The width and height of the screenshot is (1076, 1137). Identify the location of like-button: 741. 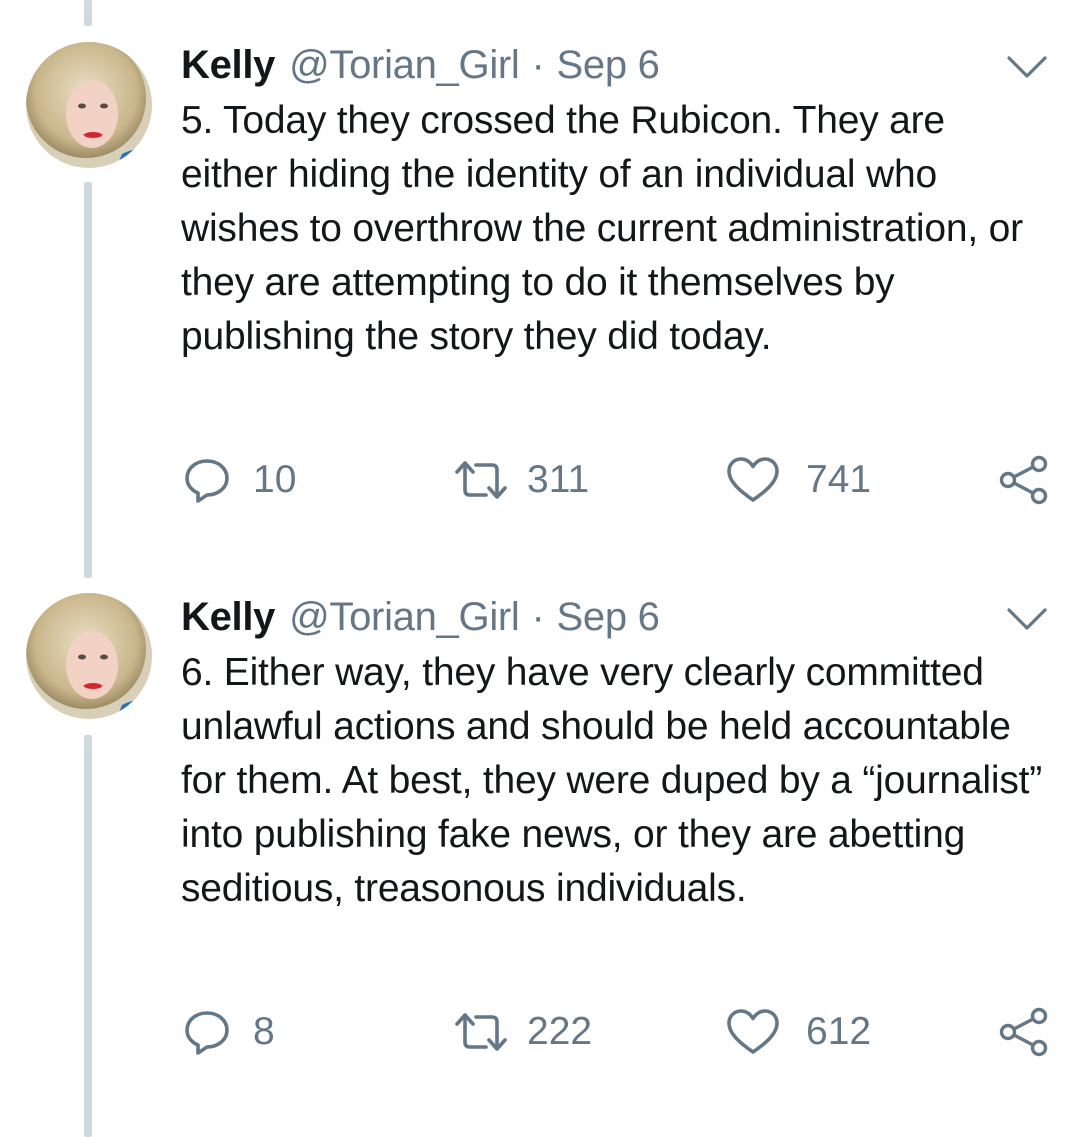
(798, 480).